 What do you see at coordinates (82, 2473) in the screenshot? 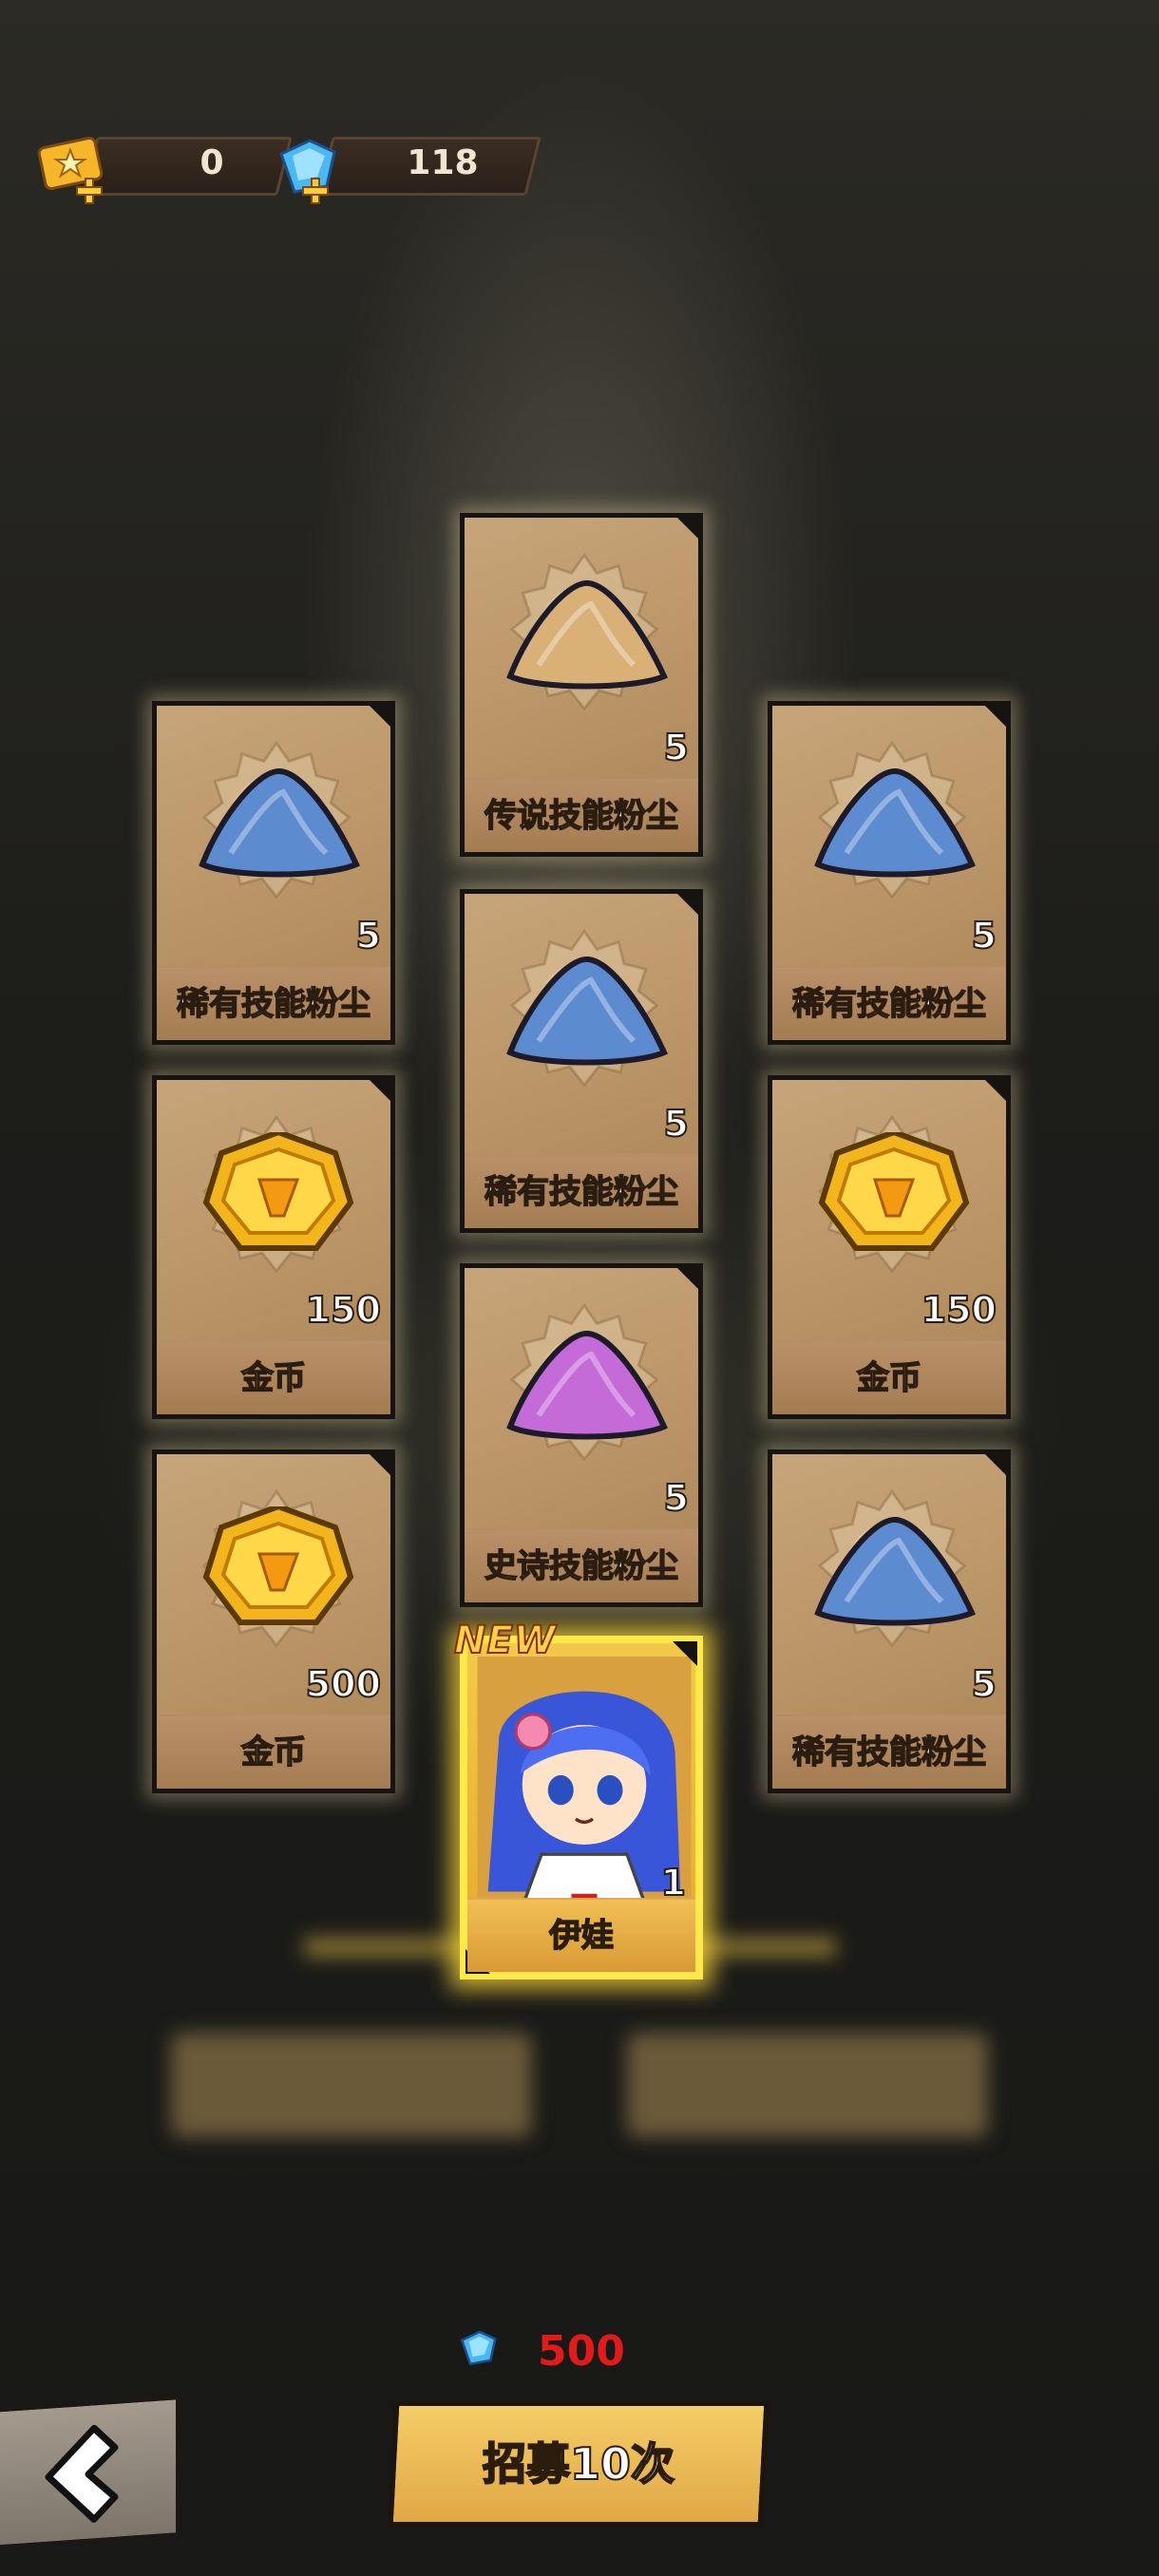
I see `back-arrow-icon` at bounding box center [82, 2473].